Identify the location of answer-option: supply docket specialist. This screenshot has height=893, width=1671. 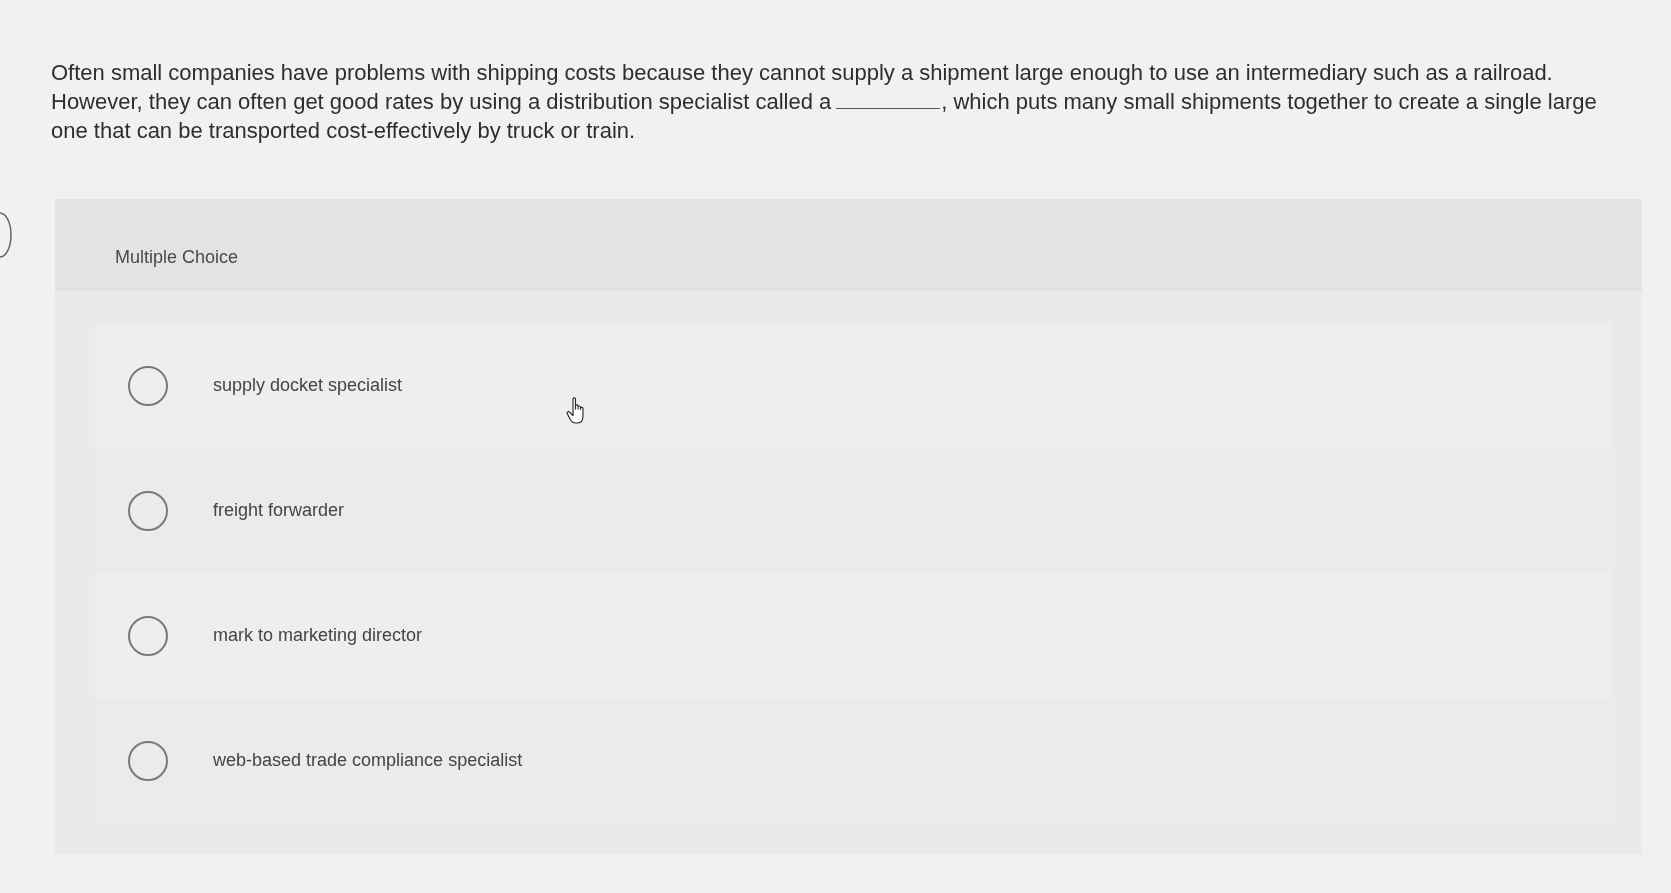
(853, 385).